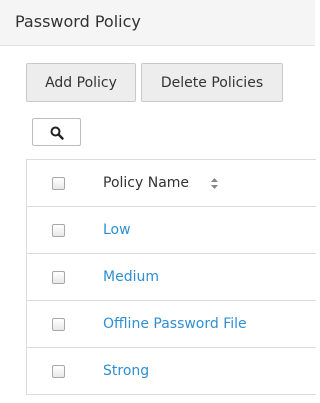 The image size is (320, 403). Describe the element at coordinates (117, 230) in the screenshot. I see `policy-link-low: Low` at that location.